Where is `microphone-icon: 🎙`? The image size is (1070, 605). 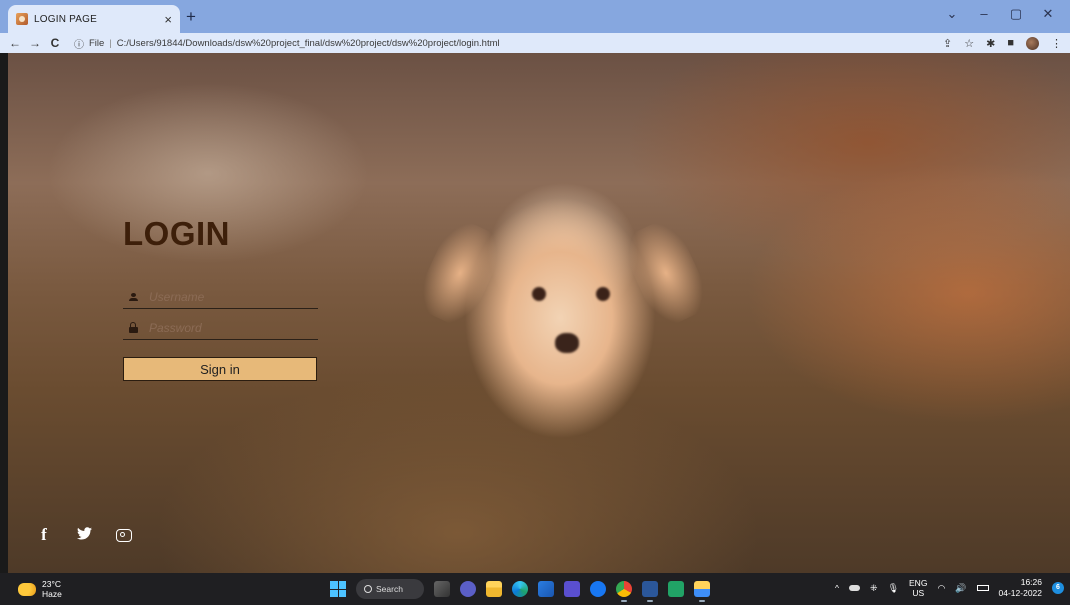 microphone-icon: 🎙 is located at coordinates (893, 588).